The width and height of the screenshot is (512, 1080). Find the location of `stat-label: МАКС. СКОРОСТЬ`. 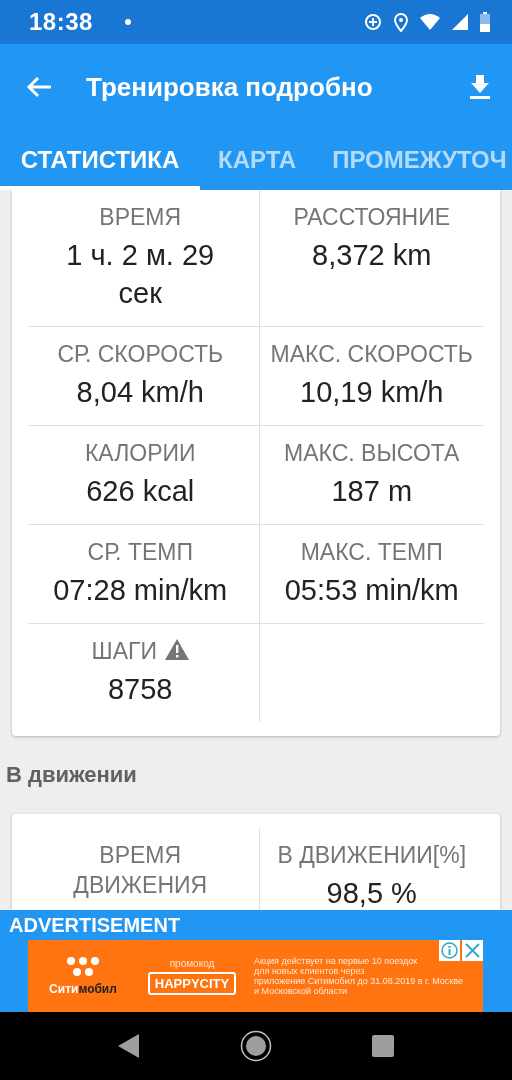

stat-label: МАКС. СКОРОСТЬ is located at coordinates (371, 354).